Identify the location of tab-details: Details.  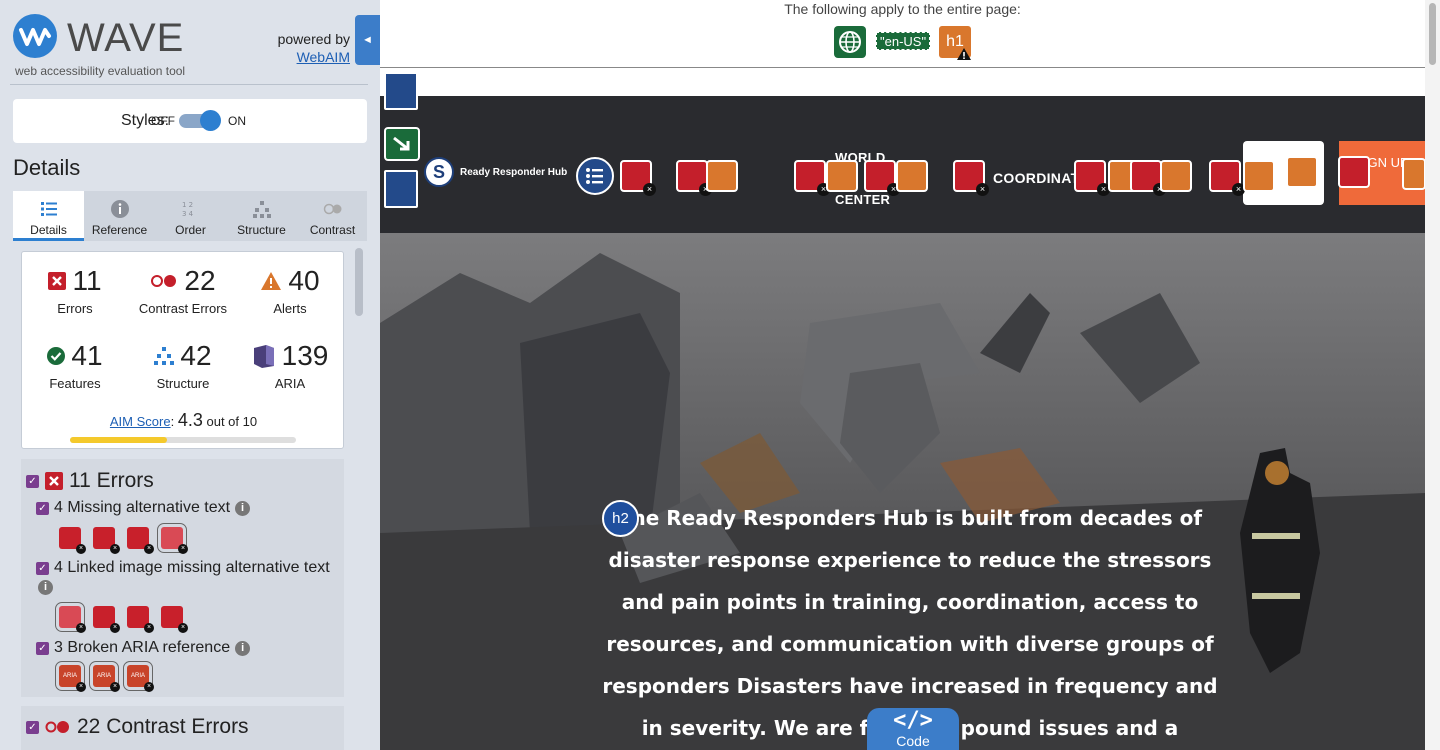
(48, 216).